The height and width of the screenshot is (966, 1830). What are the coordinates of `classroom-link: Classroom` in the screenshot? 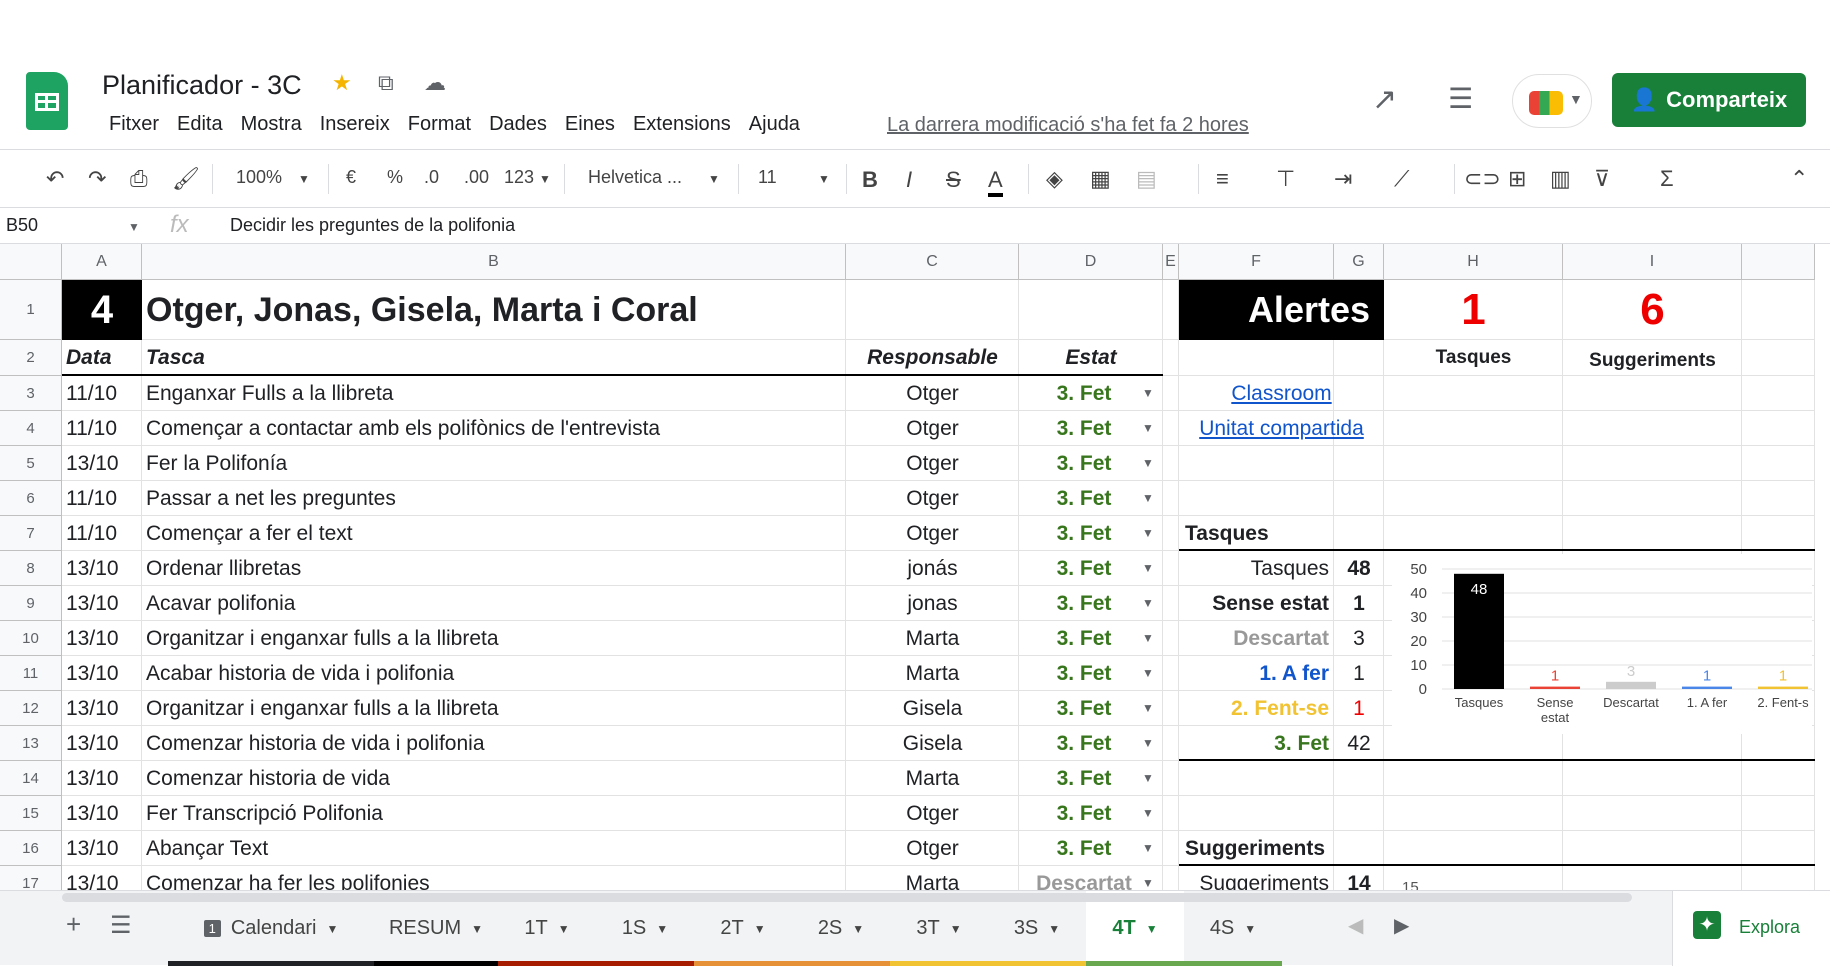 It's located at (1281, 393).